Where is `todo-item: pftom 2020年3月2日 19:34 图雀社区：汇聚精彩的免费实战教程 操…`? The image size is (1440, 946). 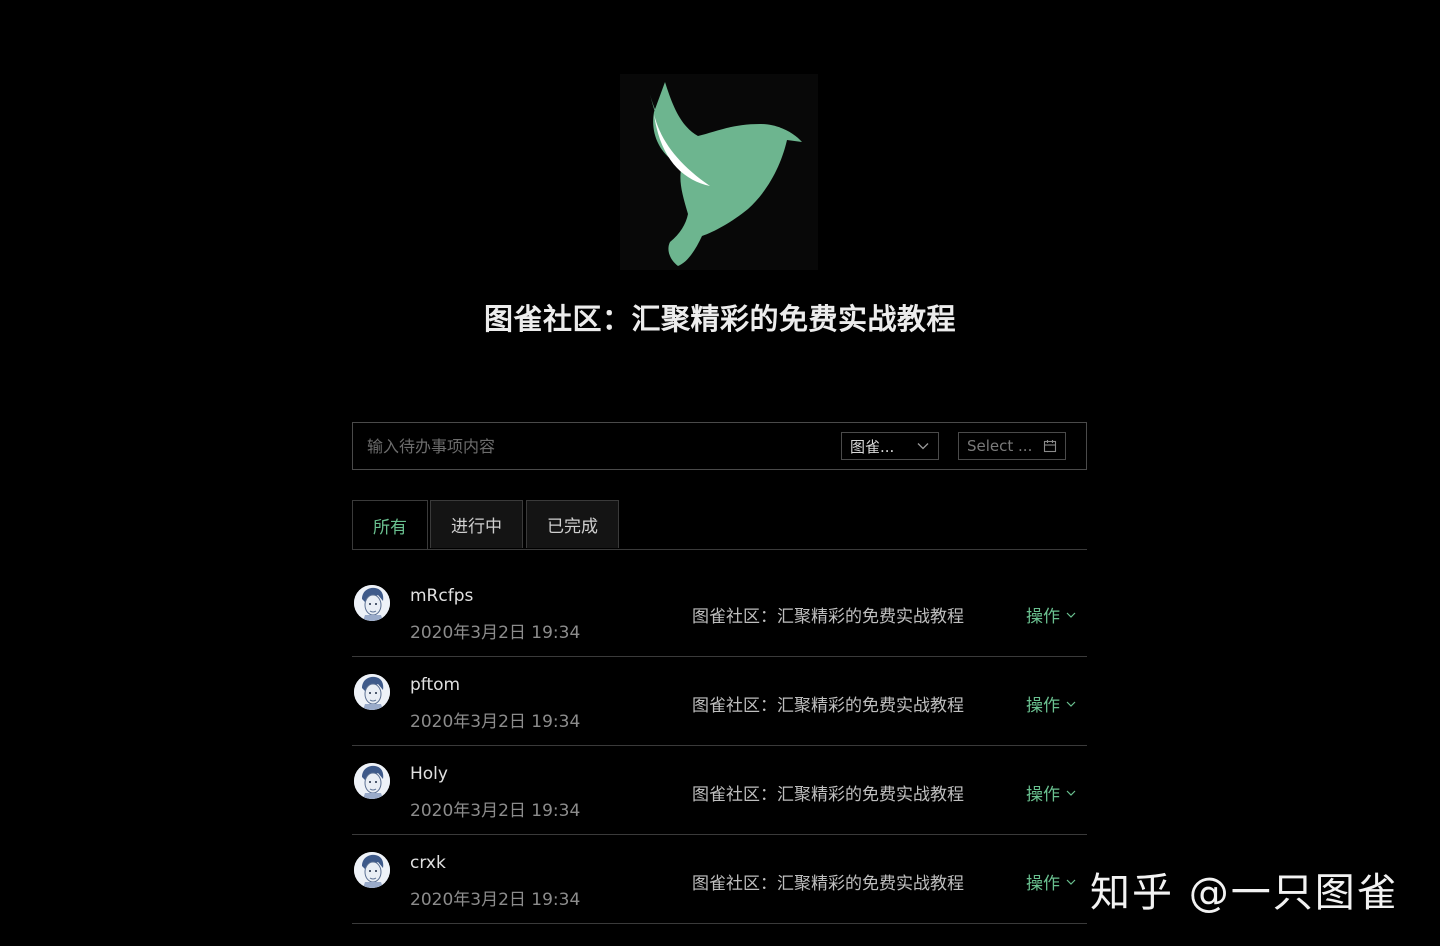 todo-item: pftom 2020年3月2日 19:34 图雀社区：汇聚精彩的免费实战教程 操… is located at coordinates (719, 701).